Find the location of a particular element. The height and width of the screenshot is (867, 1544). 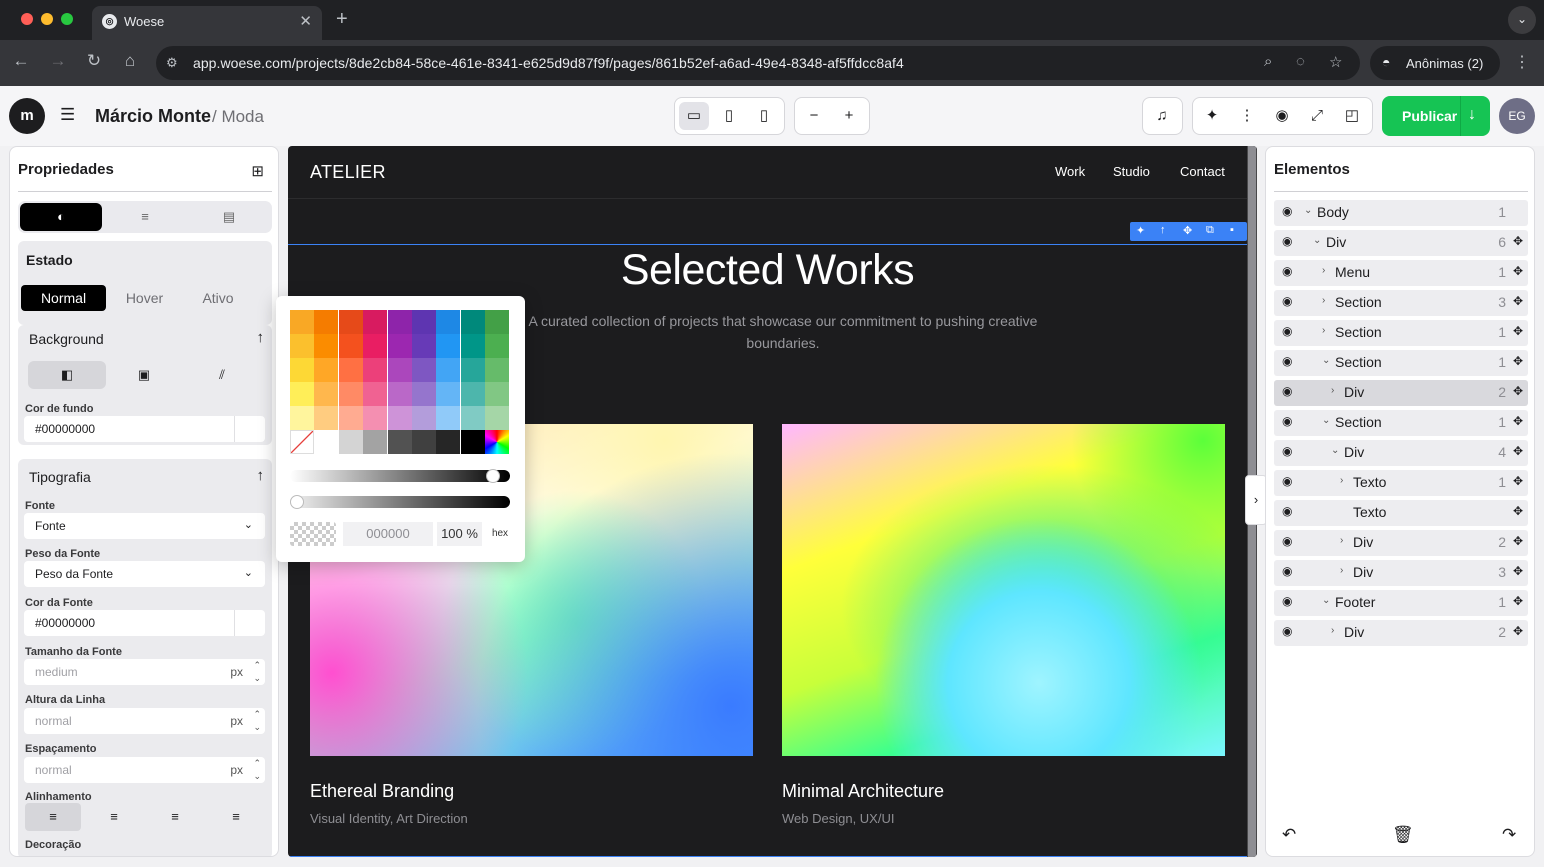

card-title: Ethereal Branding is located at coordinates (382, 791).